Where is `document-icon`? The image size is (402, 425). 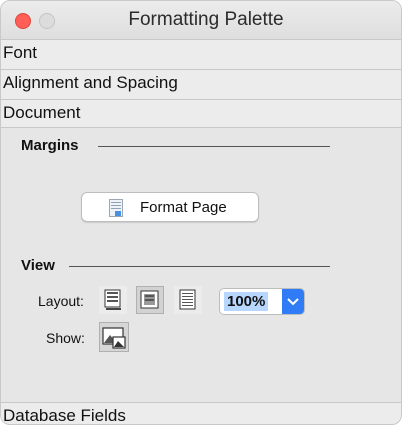 document-icon is located at coordinates (116, 210).